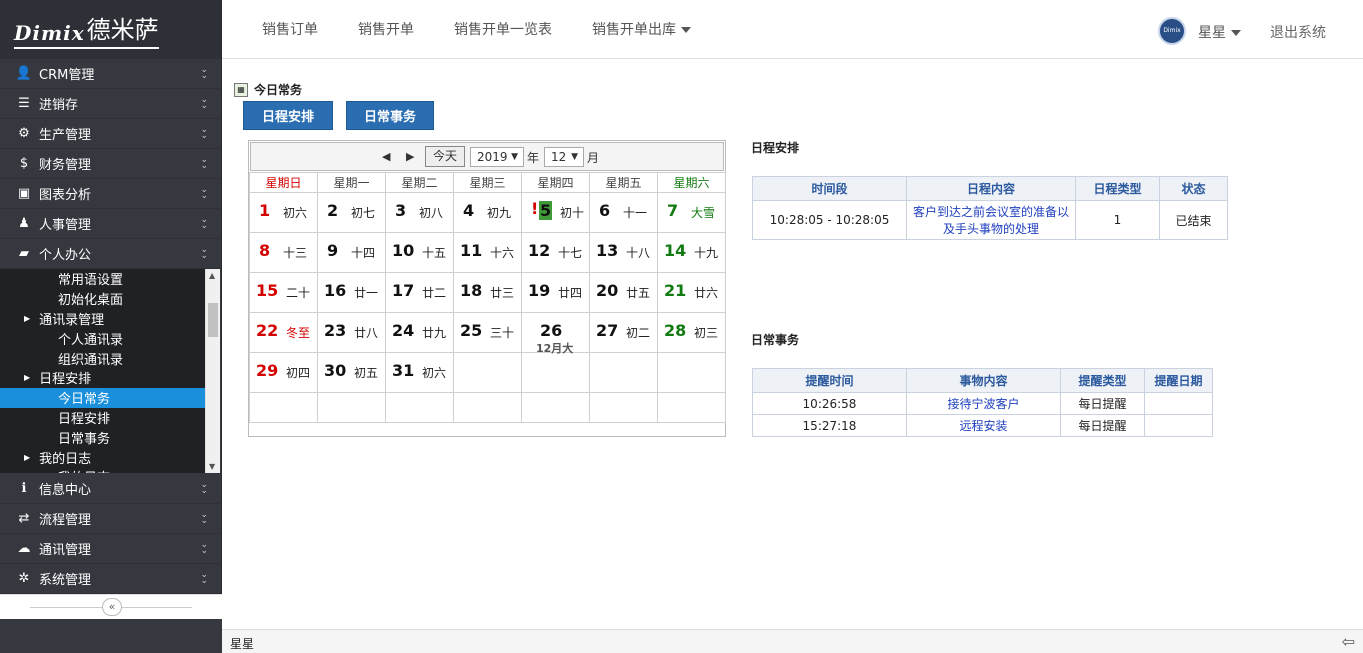  What do you see at coordinates (65, 165) in the screenshot?
I see `menu-item-label: 财务管理` at bounding box center [65, 165].